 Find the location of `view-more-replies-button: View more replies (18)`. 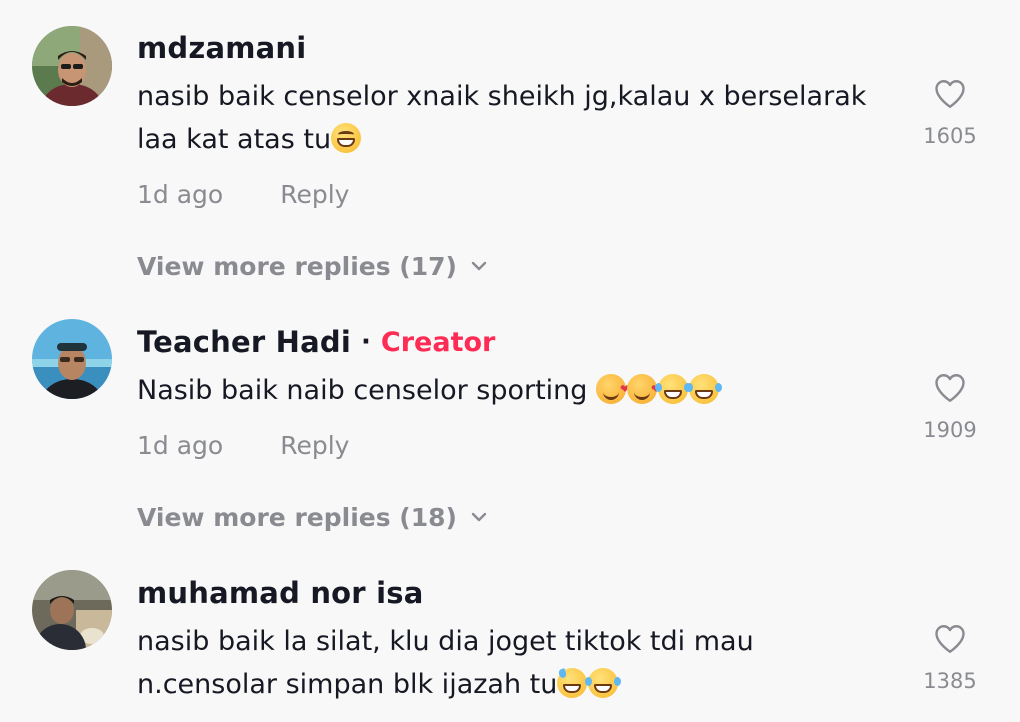

view-more-replies-button: View more replies (18) is located at coordinates (312, 517).